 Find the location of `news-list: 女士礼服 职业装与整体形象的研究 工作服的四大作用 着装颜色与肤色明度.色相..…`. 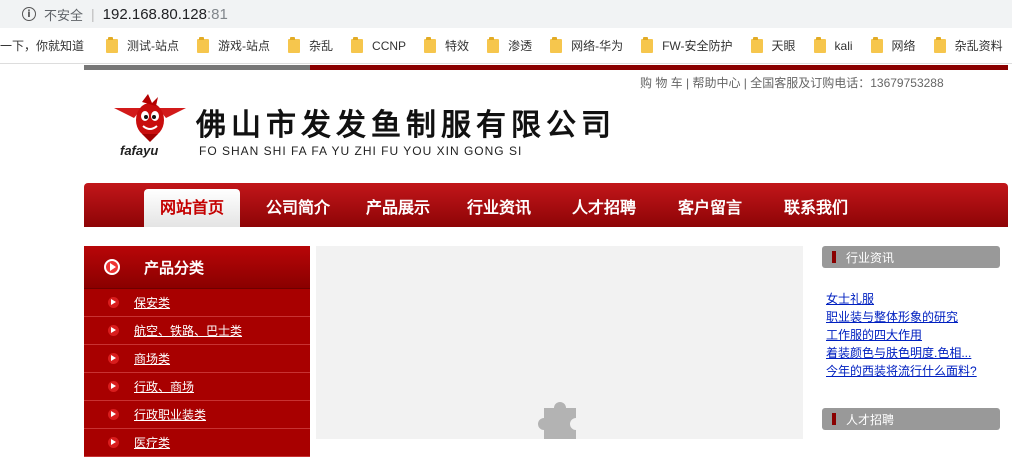

news-list: 女士礼服 职业装与整体形象的研究 工作服的四大作用 着装颜色与肤色明度.色相..… is located at coordinates (901, 335).